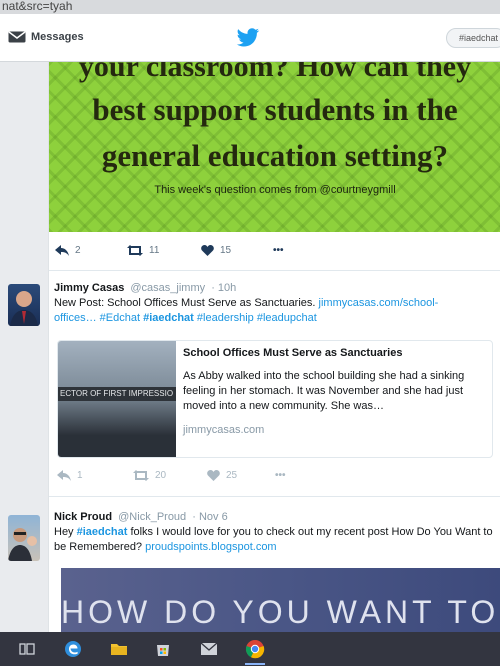 This screenshot has height=666, width=500. I want to click on tweet-header: Jimmy Casas @casas_jimmy · 10h, so click(145, 288).